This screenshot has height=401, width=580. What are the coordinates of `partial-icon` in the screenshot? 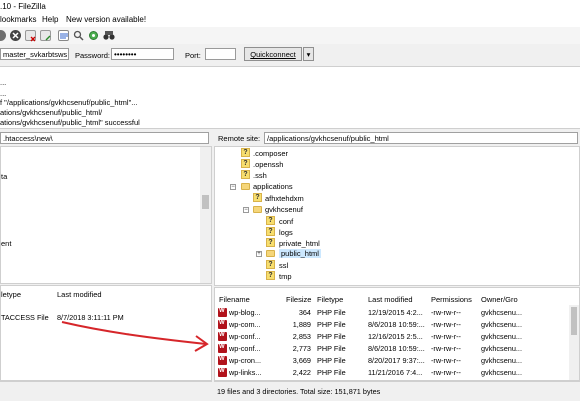 It's located at (3, 35).